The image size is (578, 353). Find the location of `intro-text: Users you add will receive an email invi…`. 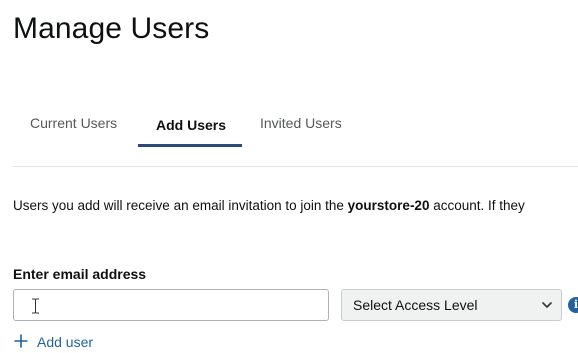

intro-text: Users you add will receive an email invi… is located at coordinates (269, 205).